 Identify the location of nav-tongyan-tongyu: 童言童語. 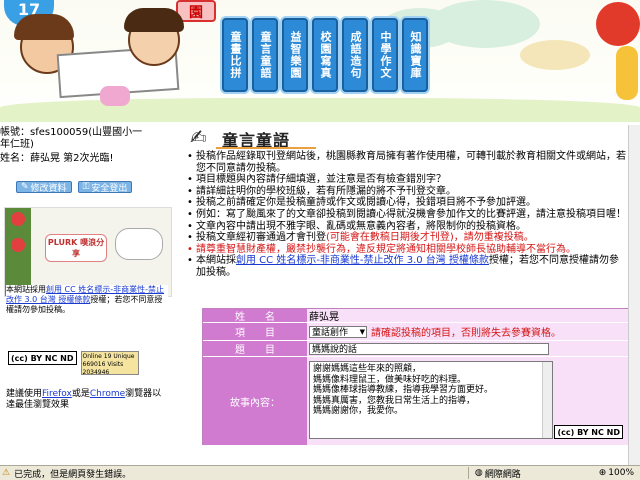
(265, 55).